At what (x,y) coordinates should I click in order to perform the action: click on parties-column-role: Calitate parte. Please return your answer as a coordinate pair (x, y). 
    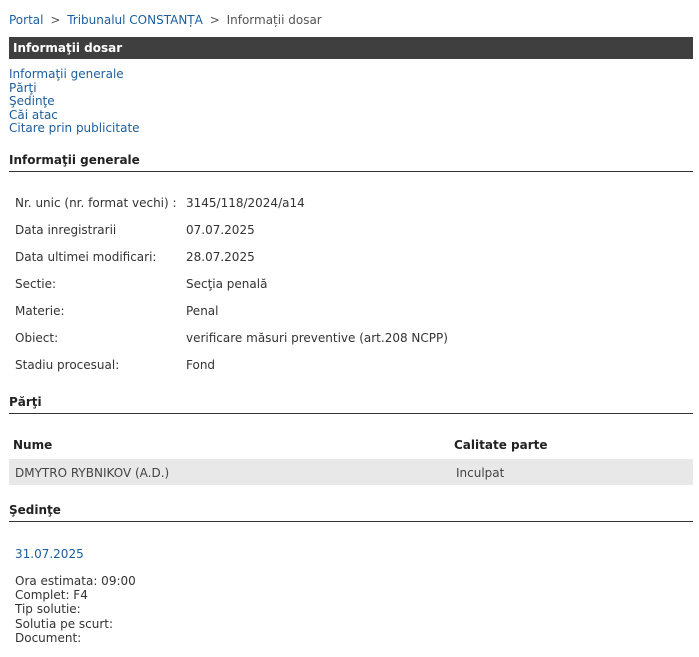
    Looking at the image, I should click on (501, 445).